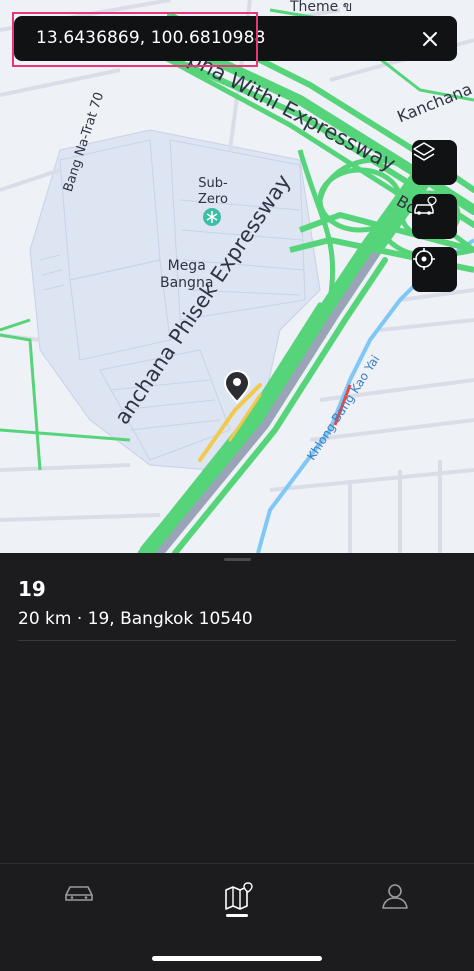  What do you see at coordinates (135, 39) in the screenshot?
I see `coordinate-highlight-box` at bounding box center [135, 39].